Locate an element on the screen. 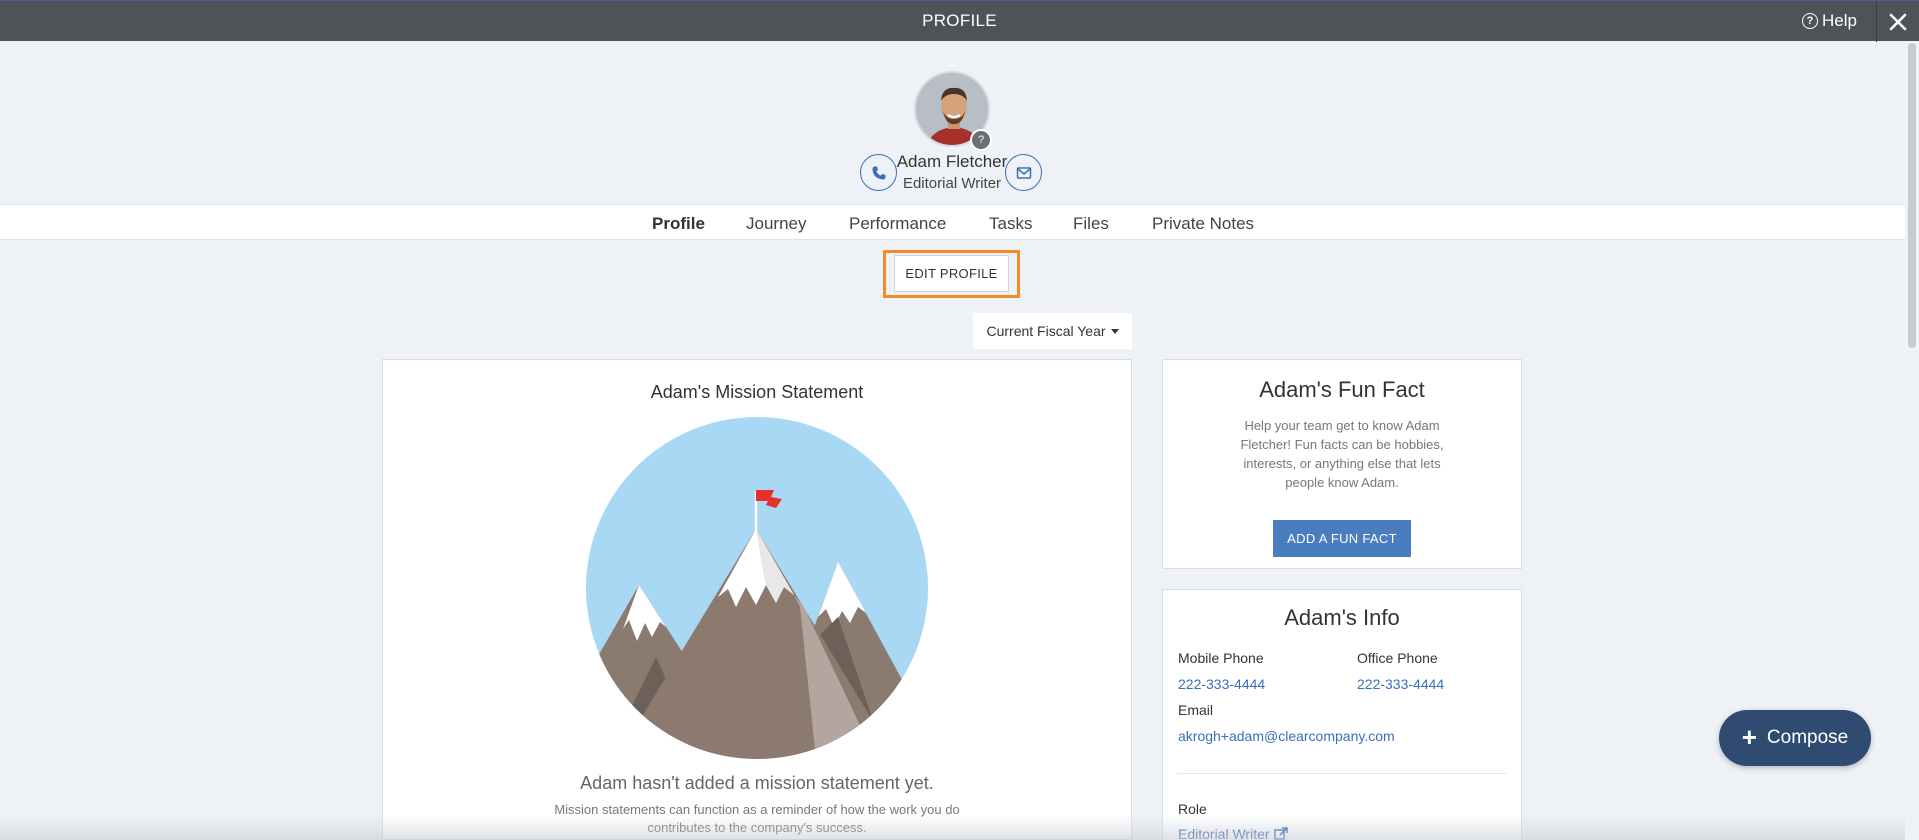  help-label: Help is located at coordinates (1839, 20).